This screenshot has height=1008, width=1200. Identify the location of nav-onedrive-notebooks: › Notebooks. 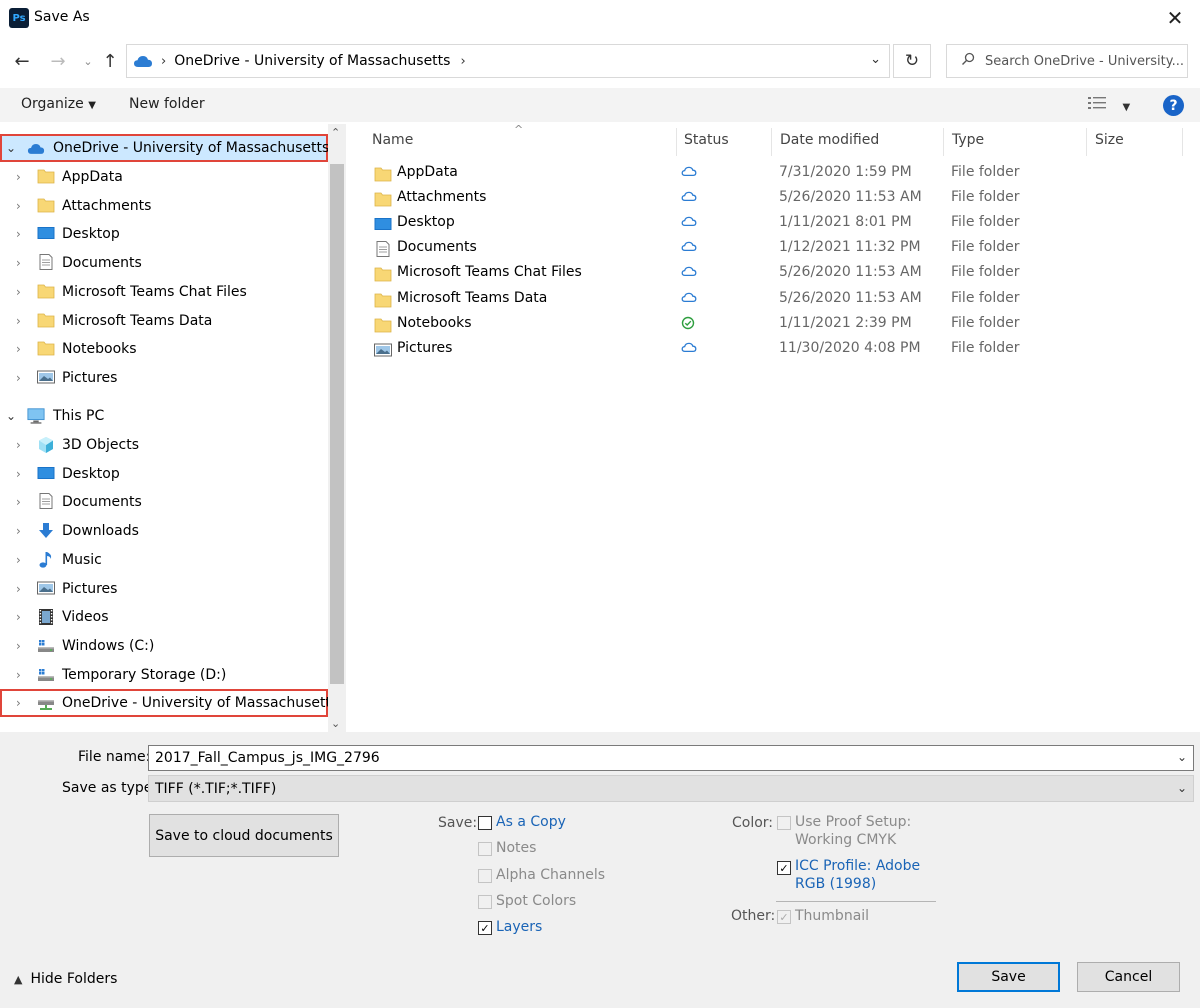
(164, 349).